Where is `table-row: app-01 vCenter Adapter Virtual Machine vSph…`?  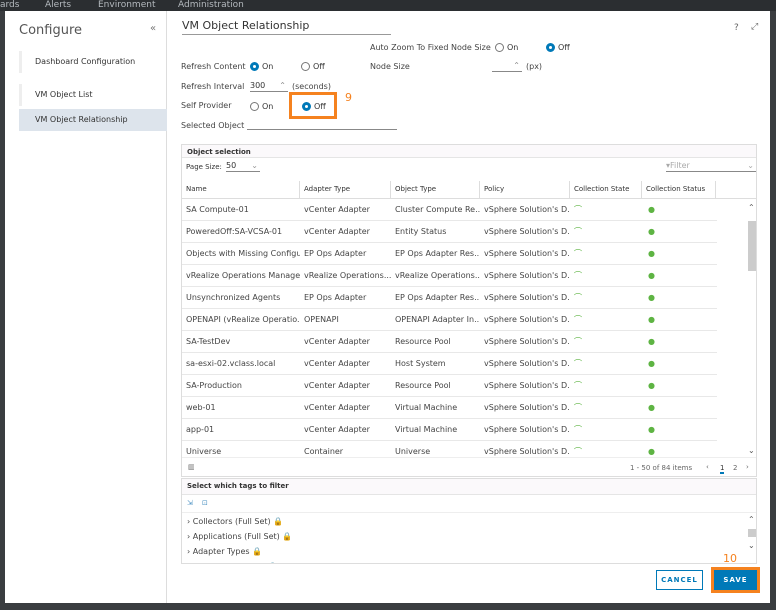 table-row: app-01 vCenter Adapter Virtual Machine vSph… is located at coordinates (449, 430).